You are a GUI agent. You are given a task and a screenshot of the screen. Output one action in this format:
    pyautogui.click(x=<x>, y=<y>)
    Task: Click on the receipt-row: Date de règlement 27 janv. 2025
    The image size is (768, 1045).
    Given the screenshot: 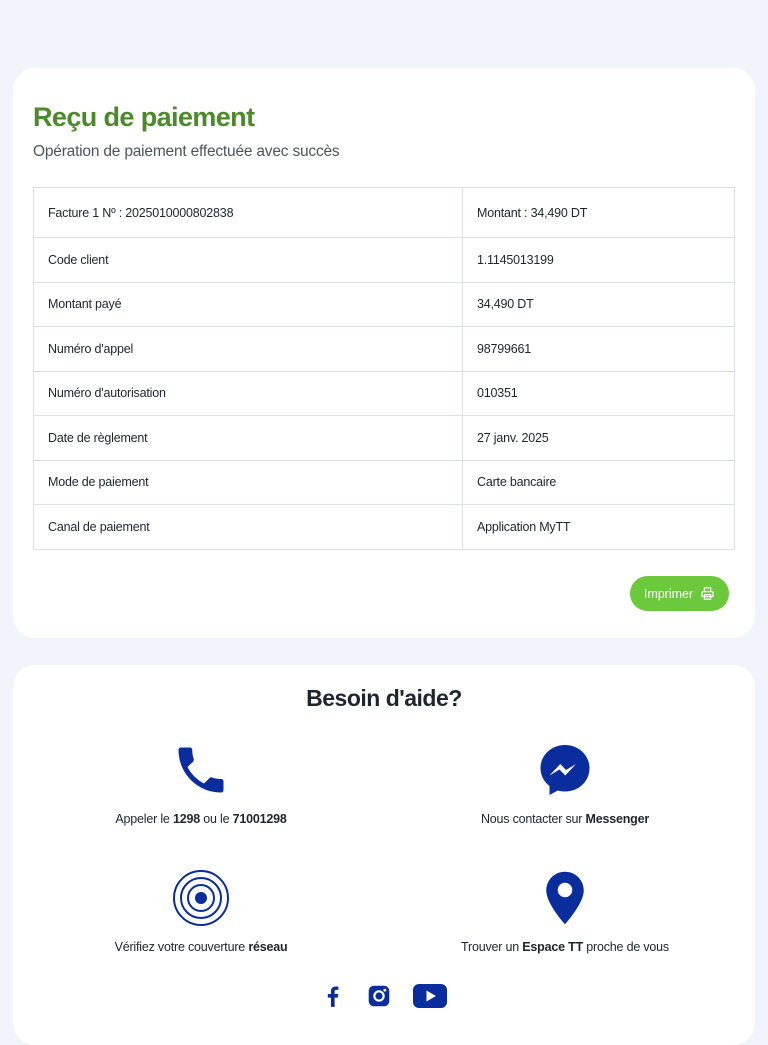 What is the action you would take?
    pyautogui.click(x=384, y=438)
    